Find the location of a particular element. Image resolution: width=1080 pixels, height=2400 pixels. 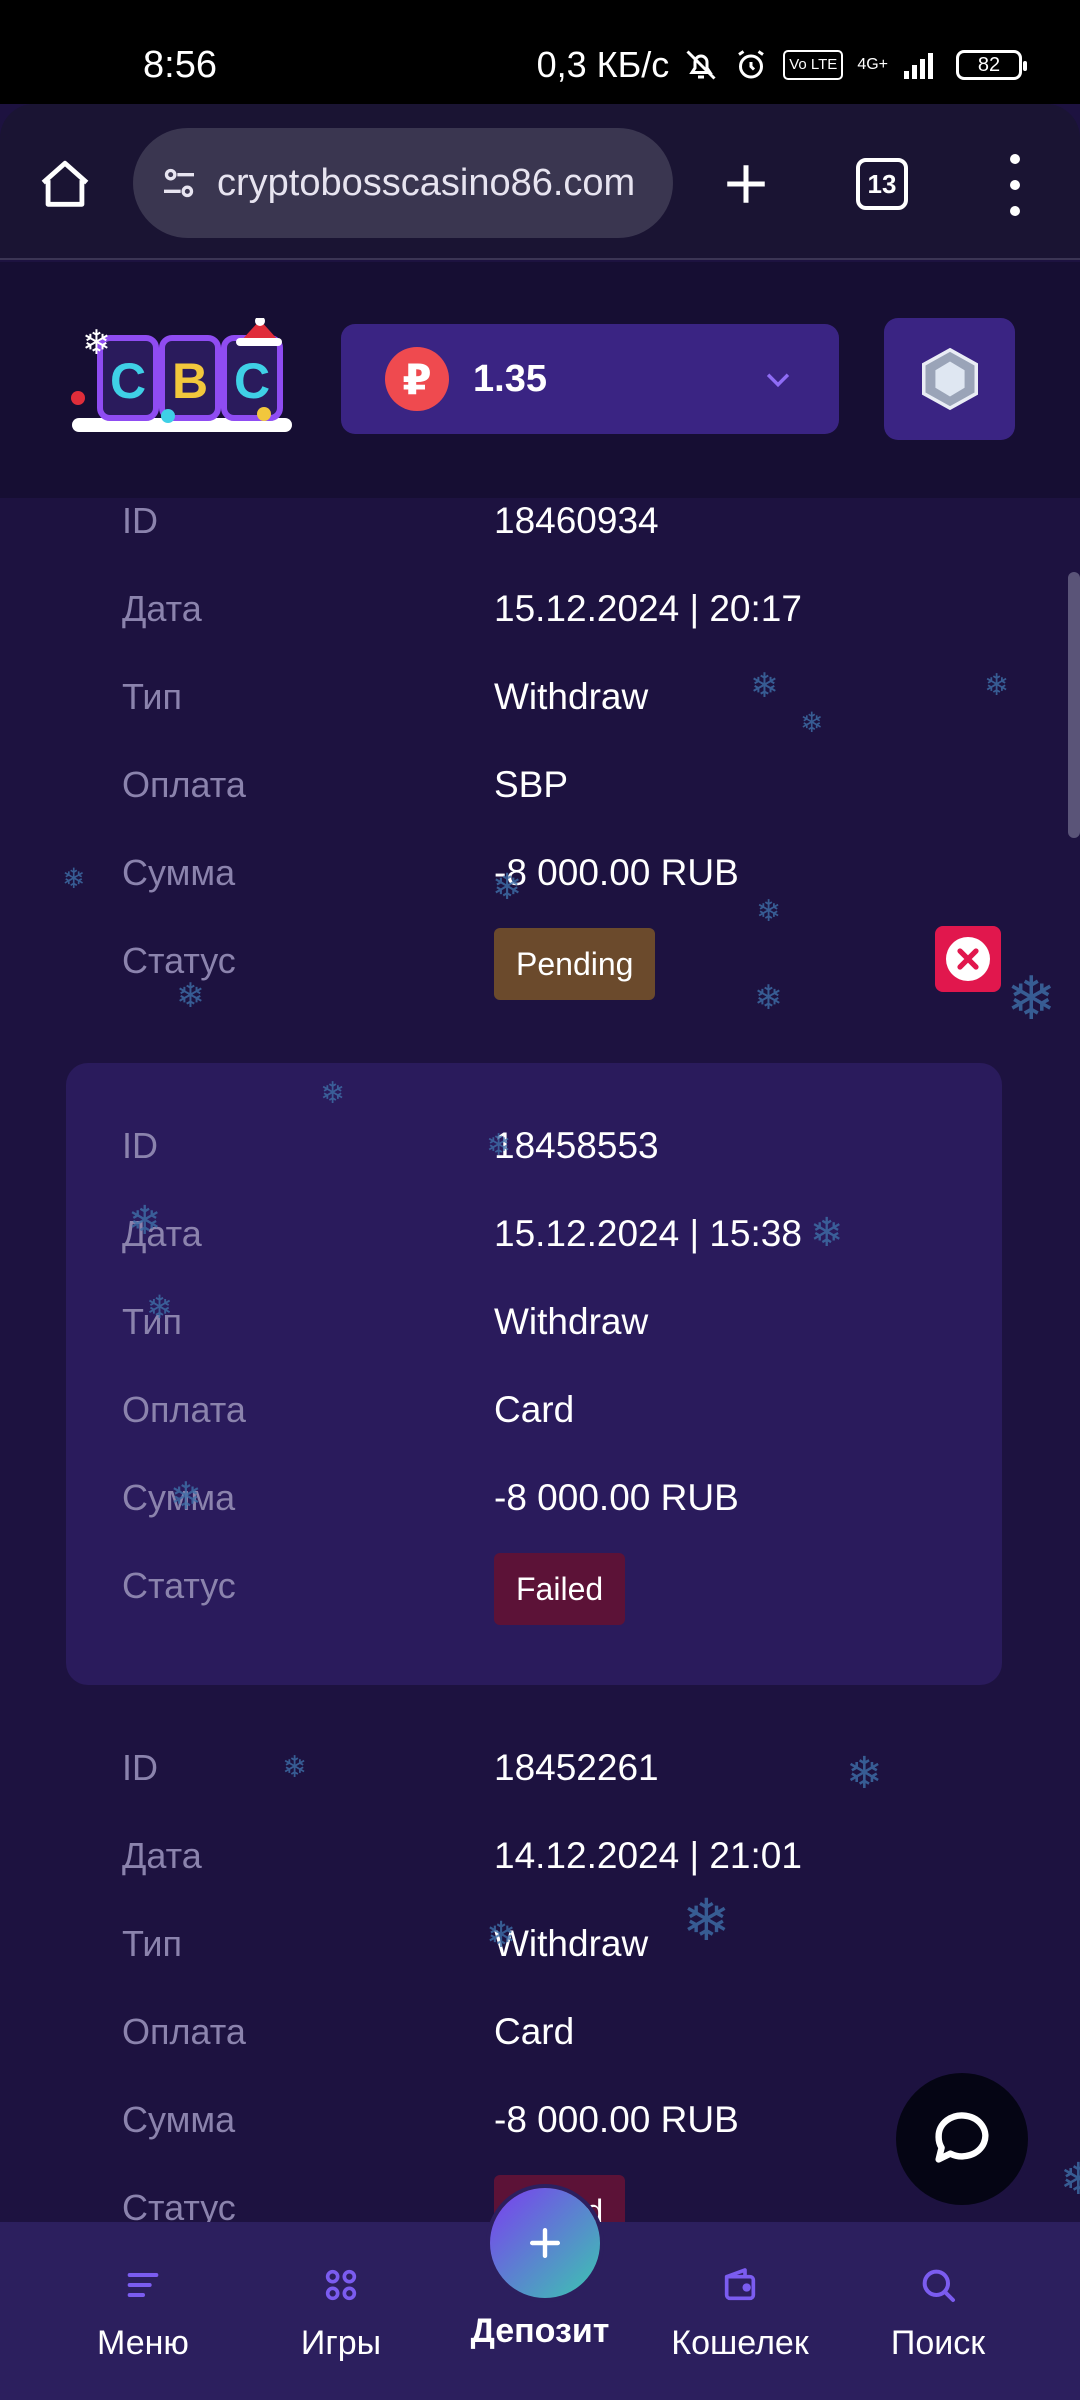

tx-row-status: Статус Failed is located at coordinates (542, 1589).